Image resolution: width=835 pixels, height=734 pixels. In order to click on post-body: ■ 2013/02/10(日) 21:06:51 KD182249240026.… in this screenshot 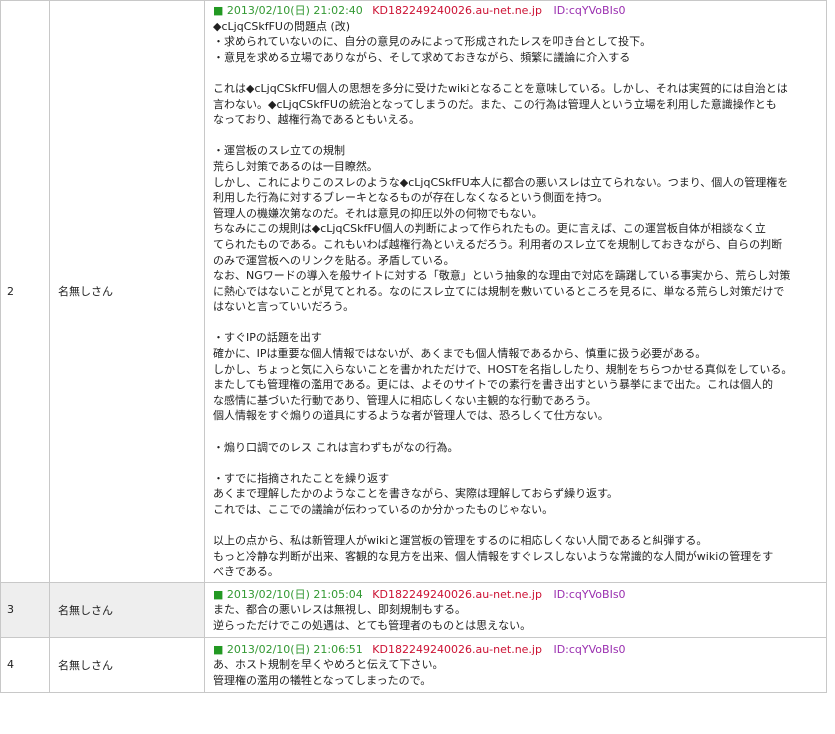, I will do `click(515, 664)`.